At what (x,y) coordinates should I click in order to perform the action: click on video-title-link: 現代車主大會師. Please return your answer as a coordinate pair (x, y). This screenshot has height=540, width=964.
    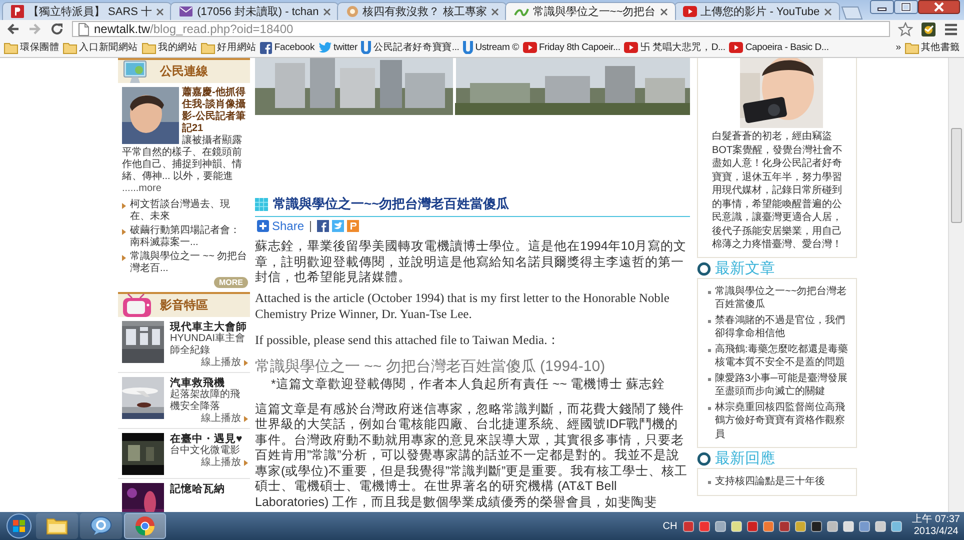
    Looking at the image, I should click on (209, 327).